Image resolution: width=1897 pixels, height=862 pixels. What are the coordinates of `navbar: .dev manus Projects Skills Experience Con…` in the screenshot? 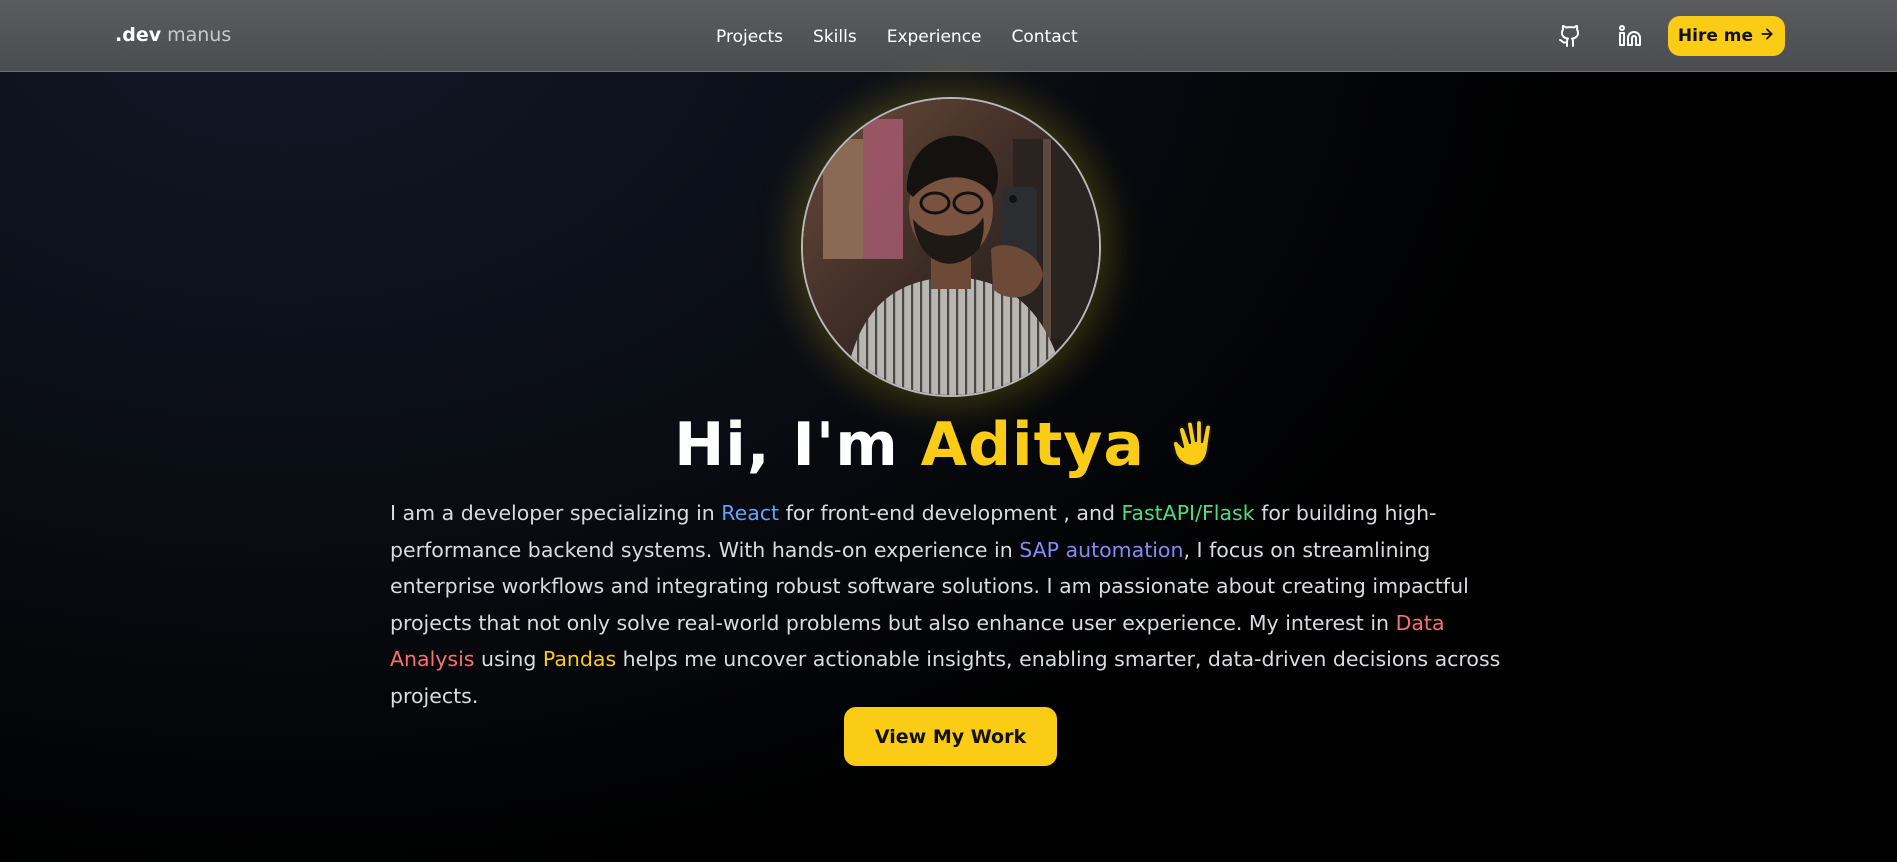 It's located at (948, 36).